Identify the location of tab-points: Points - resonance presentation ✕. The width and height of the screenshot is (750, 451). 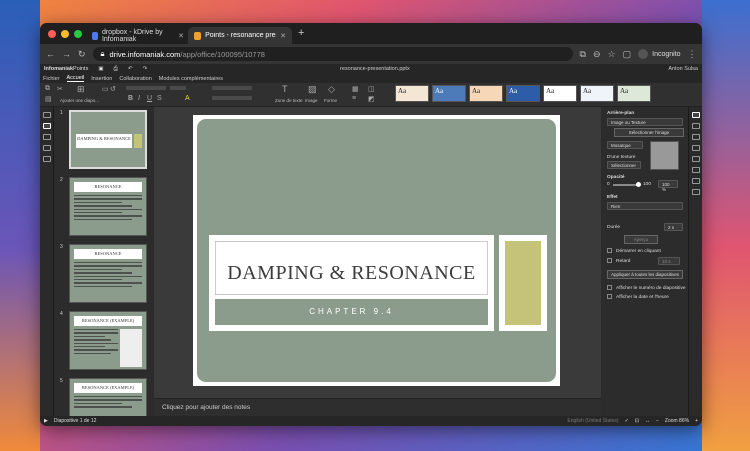
(240, 35).